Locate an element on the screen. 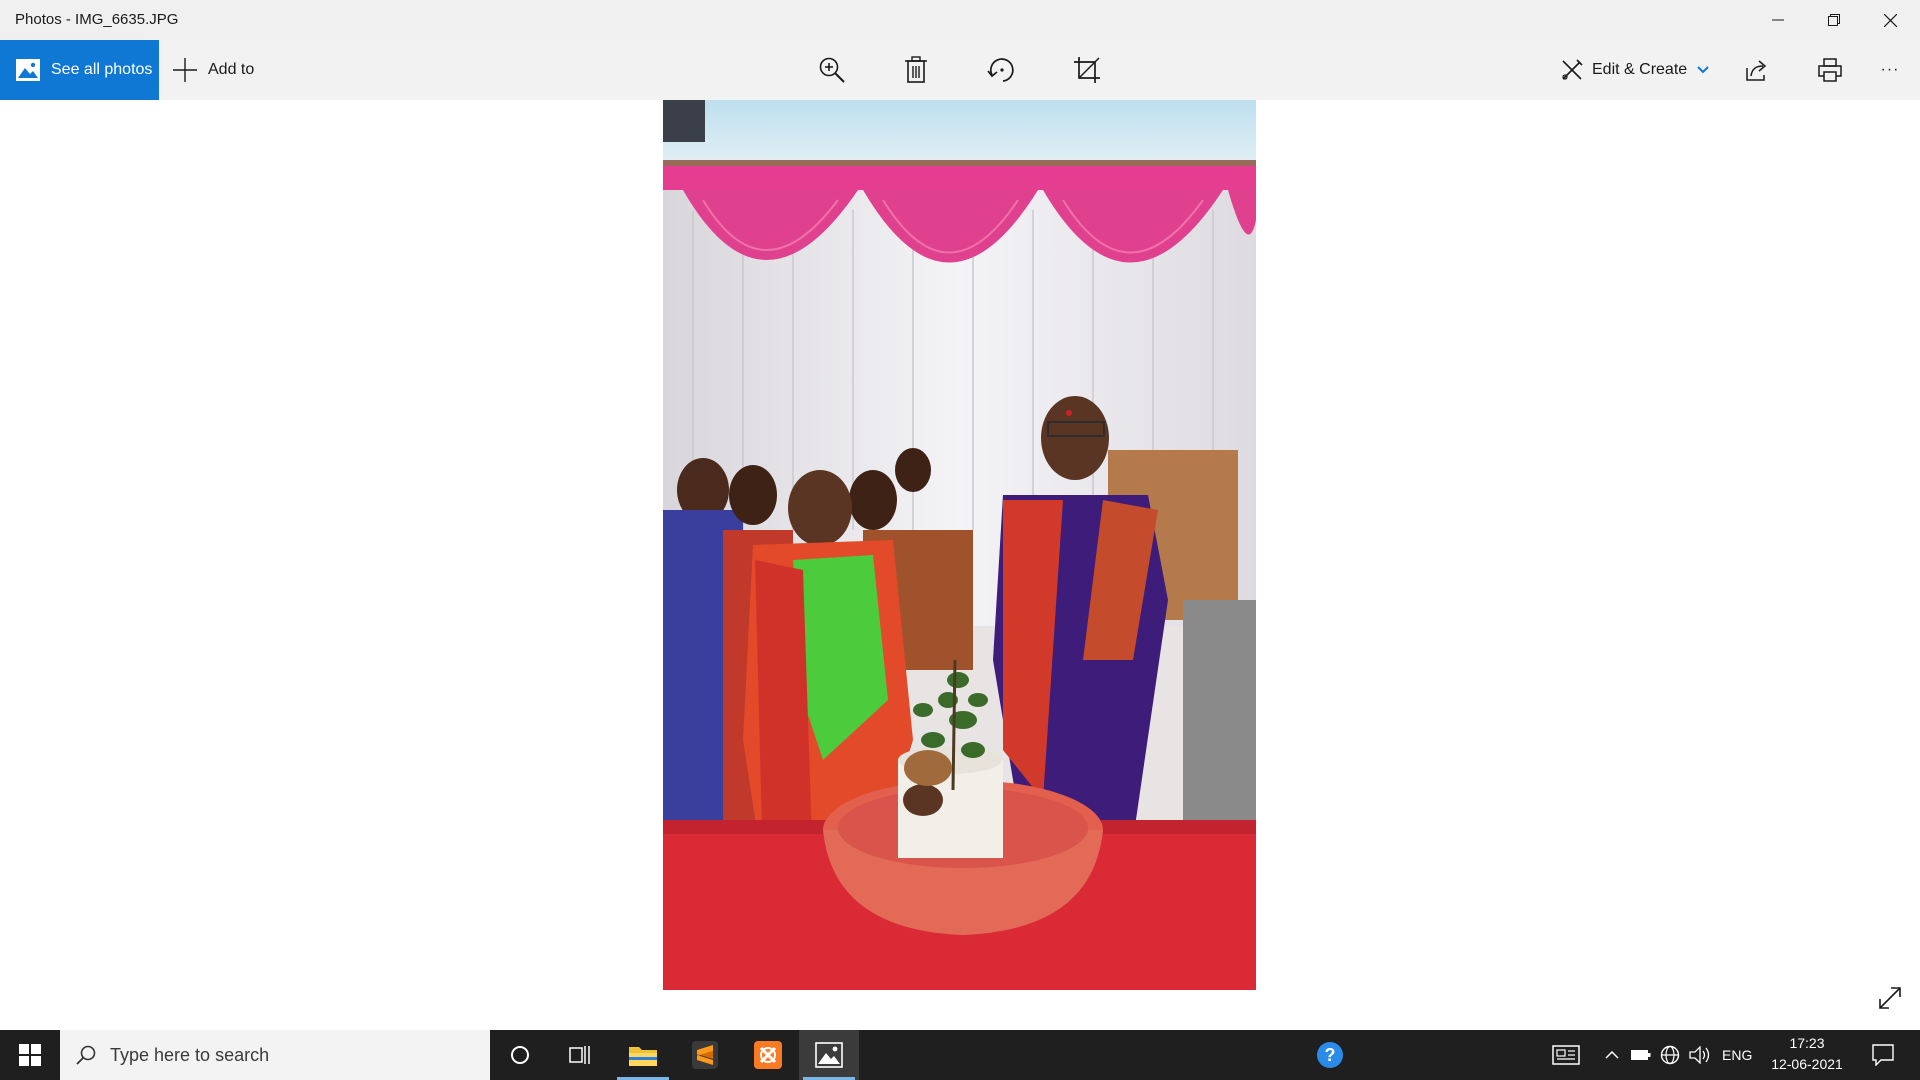 The image size is (1920, 1080). battery-tray-button is located at coordinates (1641, 1055).